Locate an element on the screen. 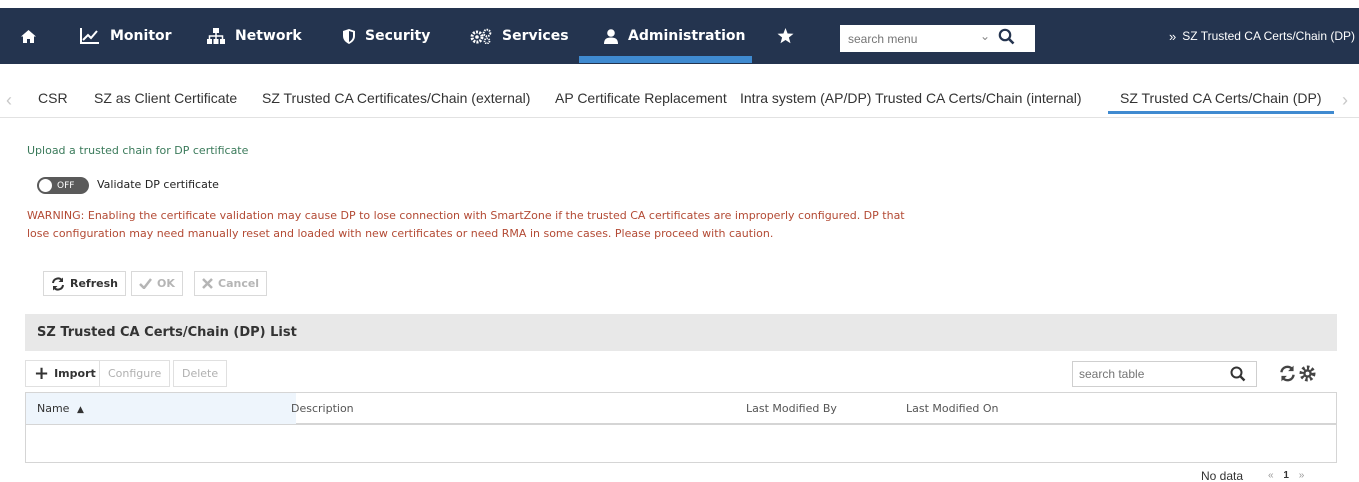 The height and width of the screenshot is (482, 1359). ok-button: OK is located at coordinates (157, 283).